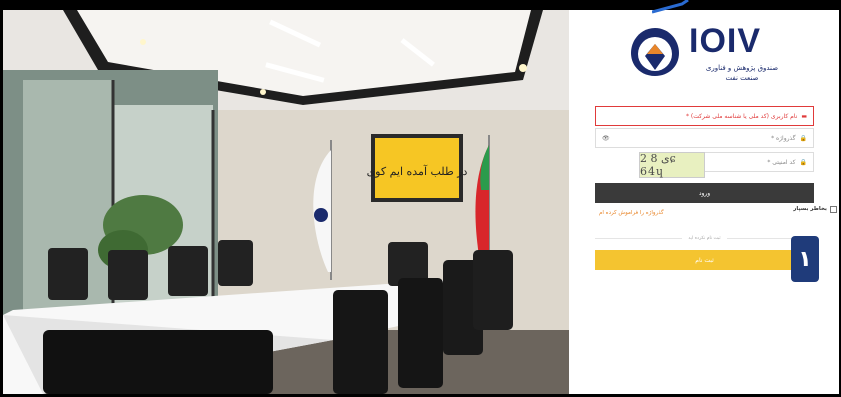 The height and width of the screenshot is (397, 841). I want to click on show-password-eye-icon: 👁, so click(606, 138).